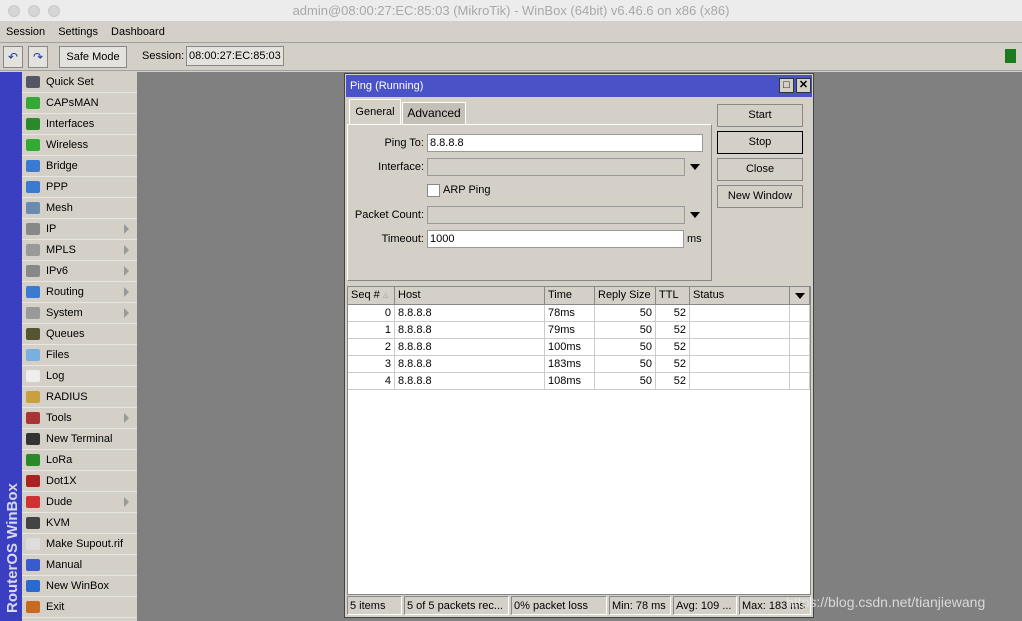  I want to click on maximize-window-button, so click(54, 11).